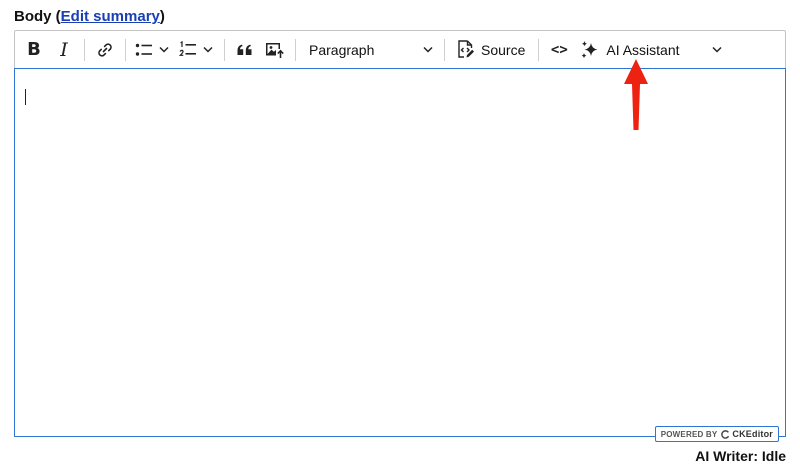 This screenshot has width=800, height=475. I want to click on field-label-prefix: Body (, so click(37, 16).